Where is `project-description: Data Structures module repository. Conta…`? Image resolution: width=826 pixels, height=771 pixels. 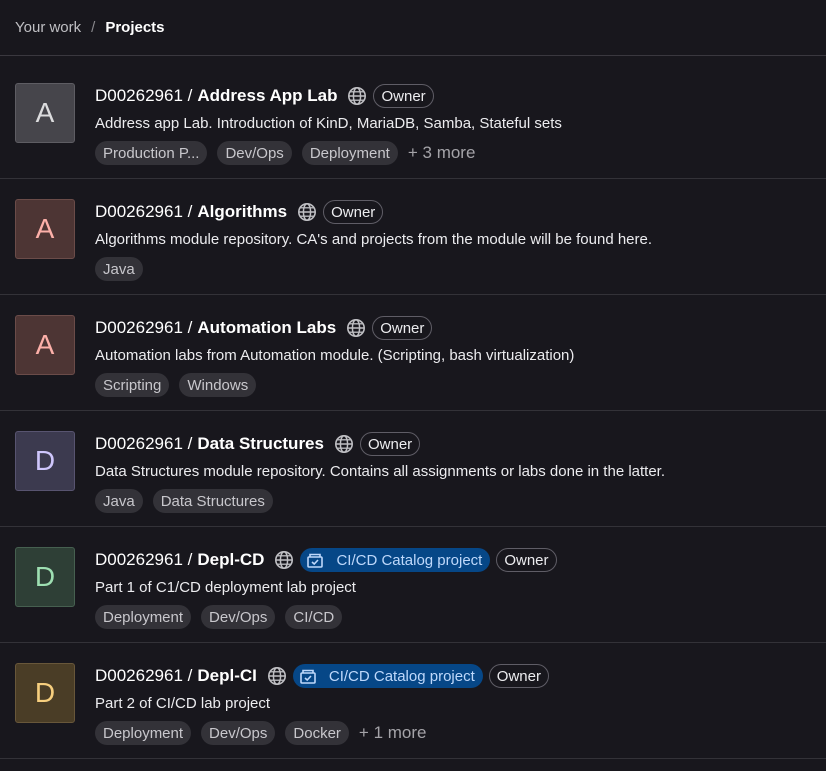 project-description: Data Structures module repository. Conta… is located at coordinates (380, 471).